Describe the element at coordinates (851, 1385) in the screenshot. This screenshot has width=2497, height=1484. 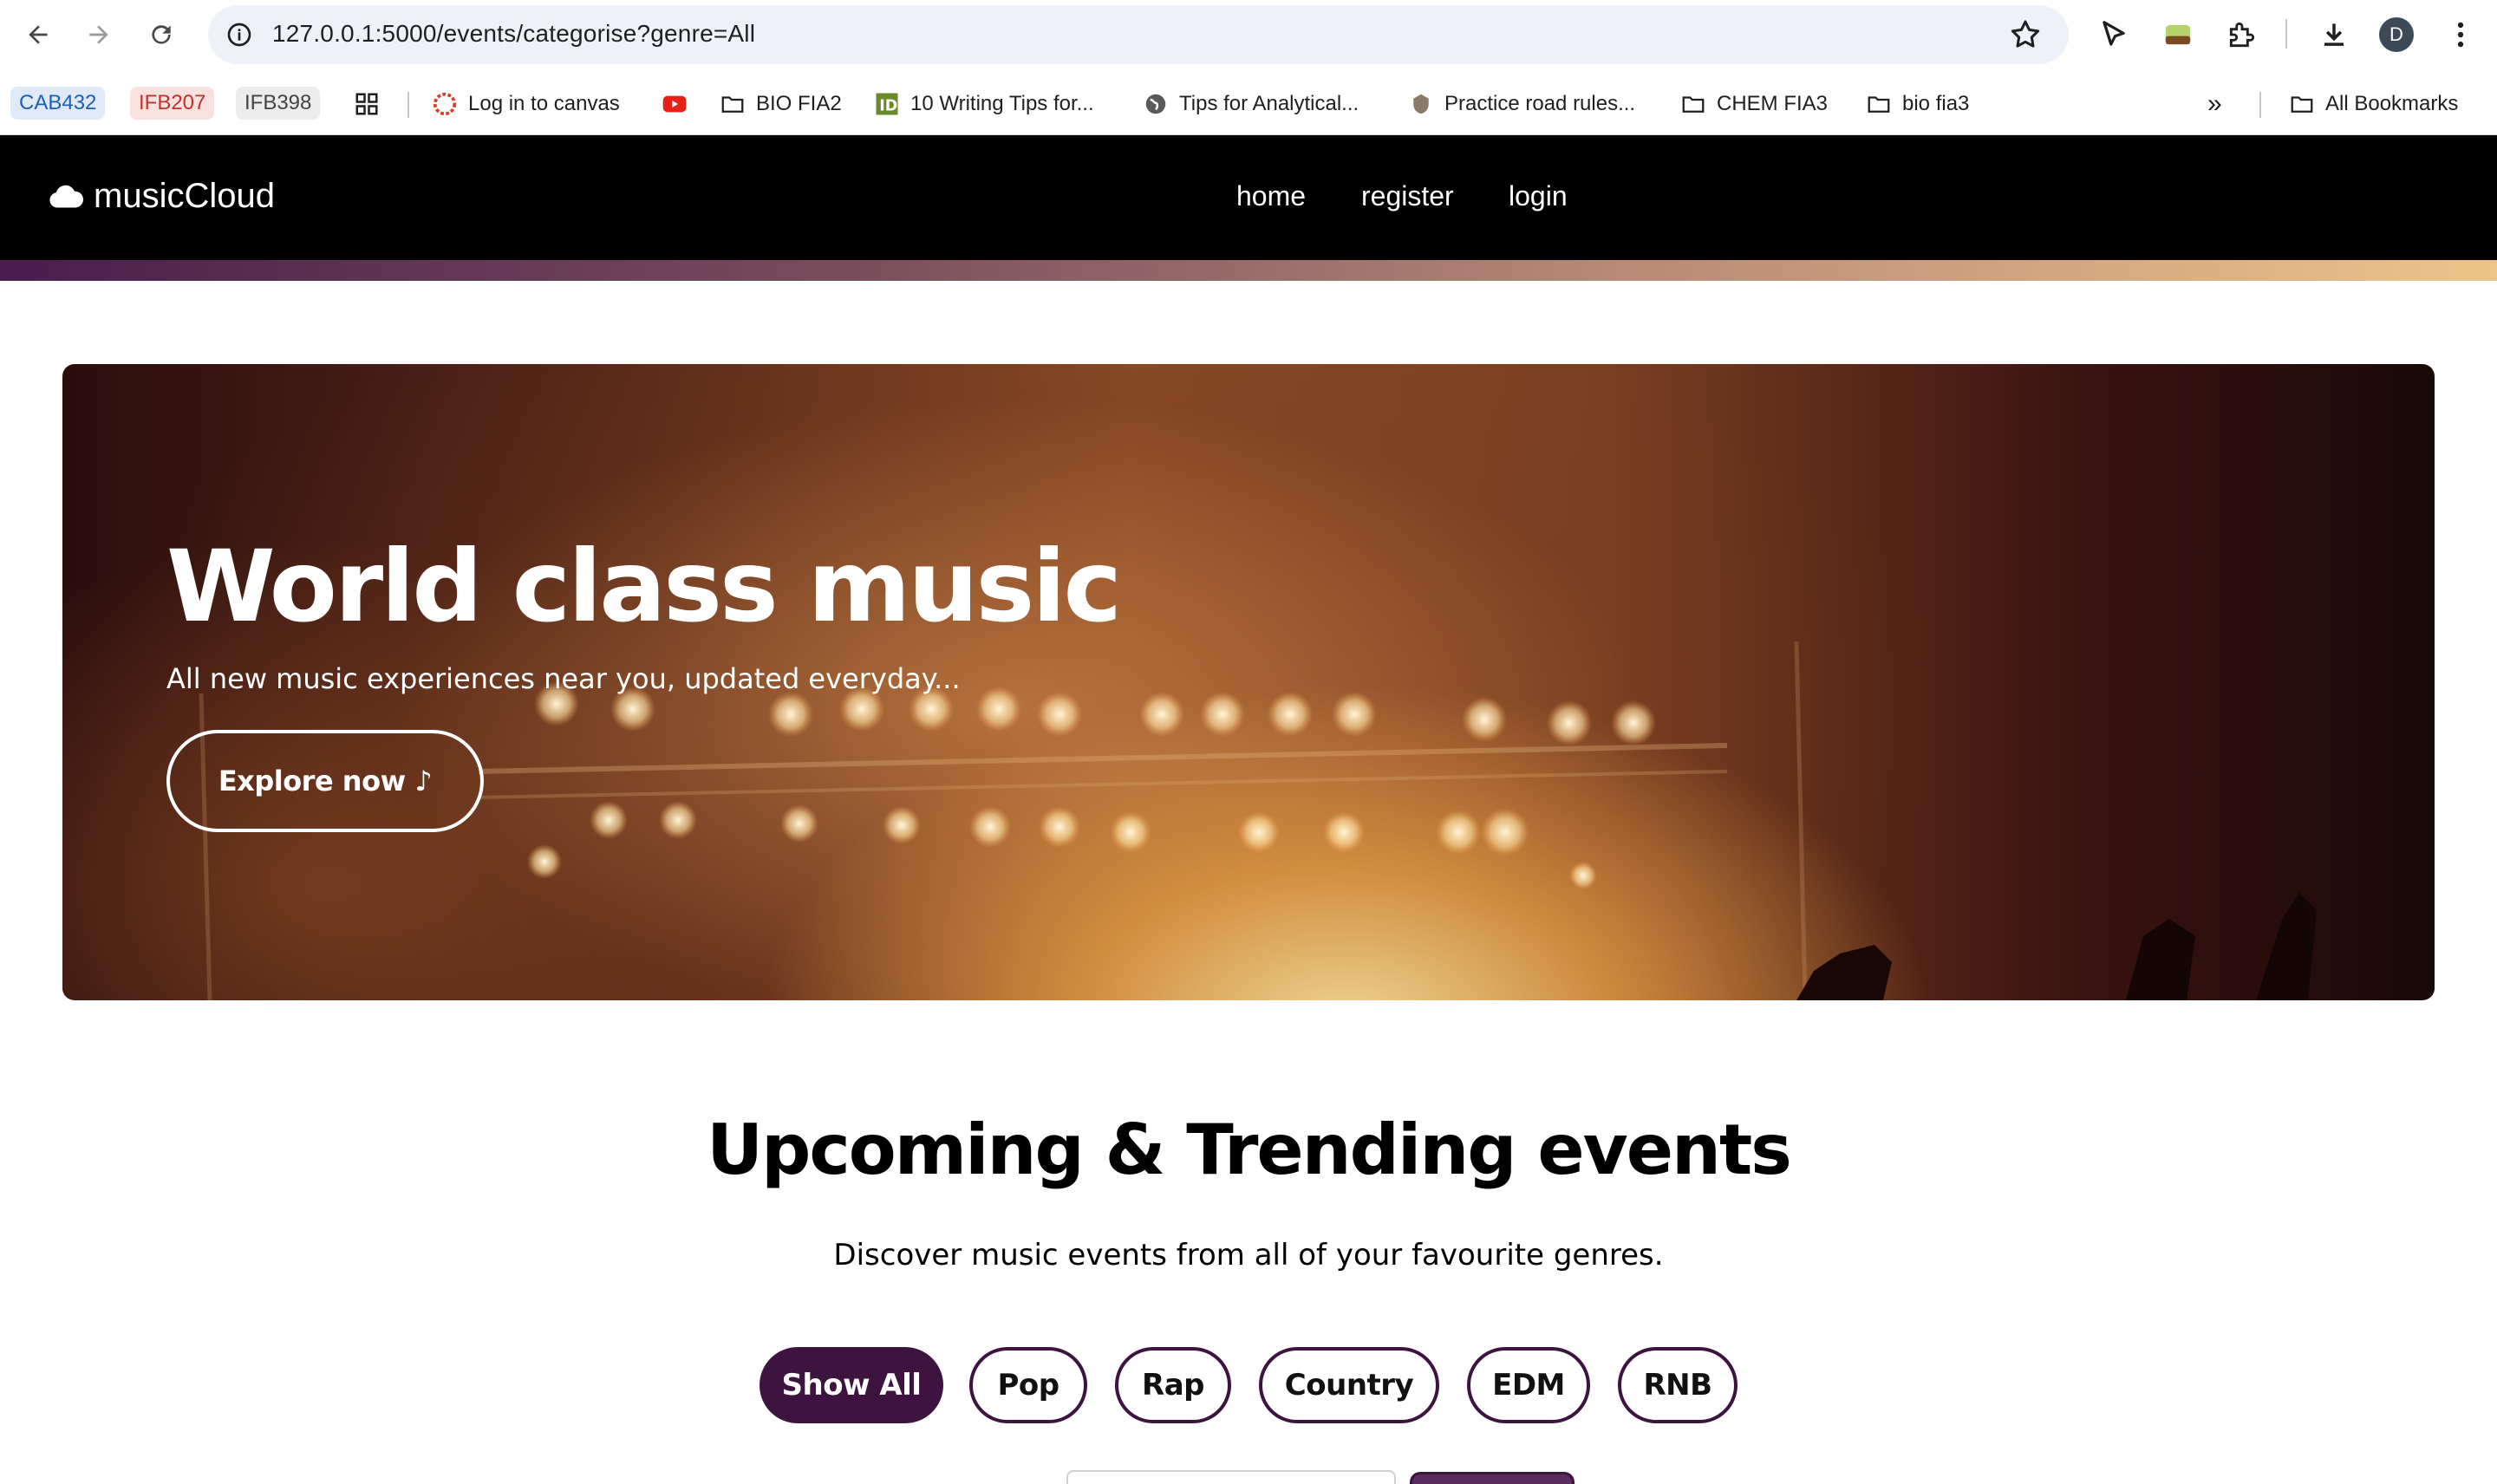
I see `filter-show-all: Show All` at that location.